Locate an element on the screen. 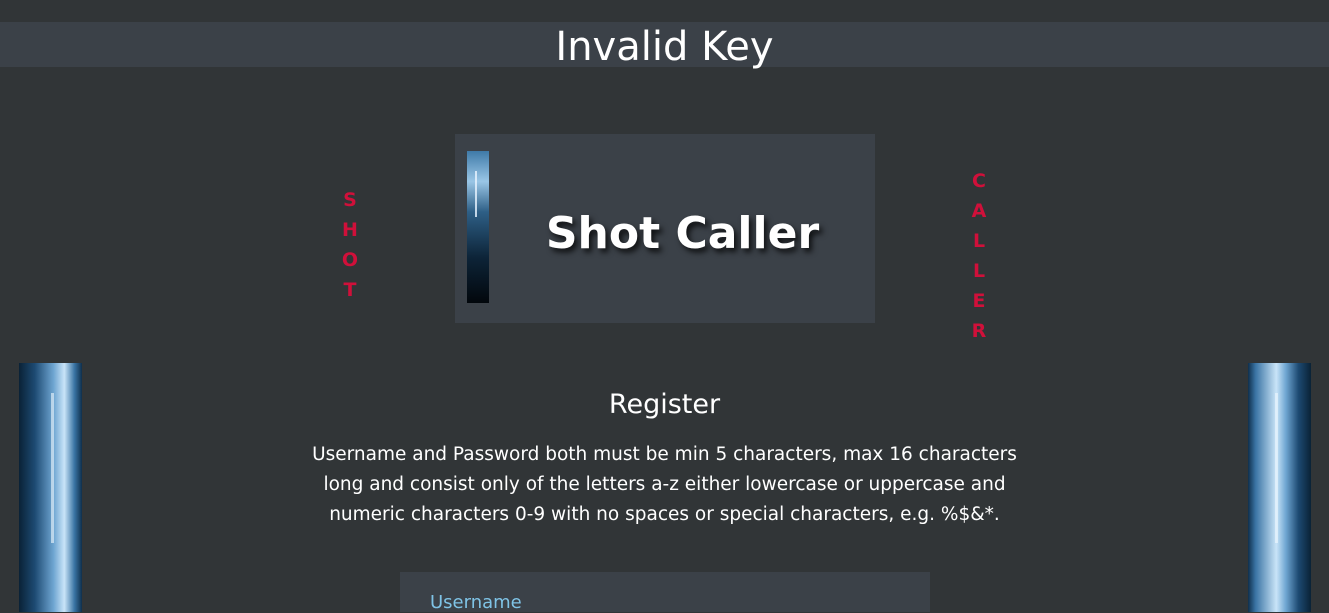 The height and width of the screenshot is (613, 1329). letter: S is located at coordinates (350, 200).